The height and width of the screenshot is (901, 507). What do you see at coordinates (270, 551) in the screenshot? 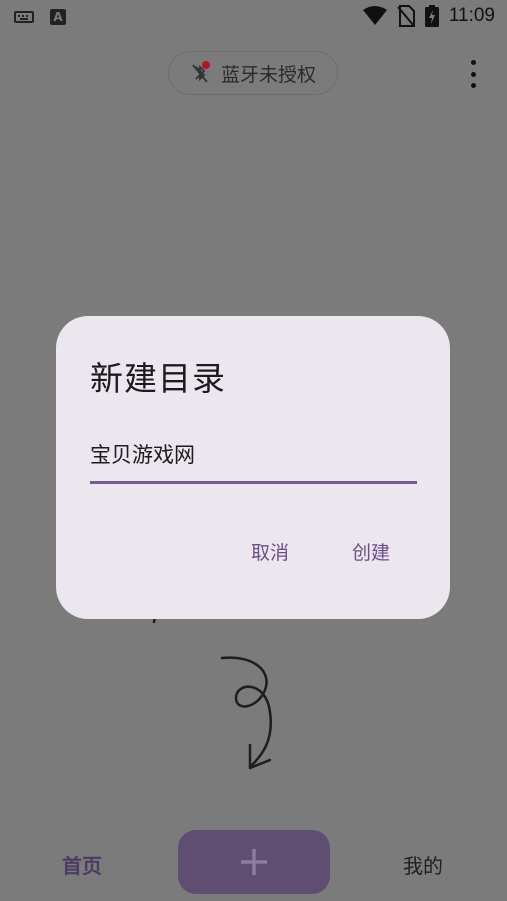
I see `cancel-button: 取消` at bounding box center [270, 551].